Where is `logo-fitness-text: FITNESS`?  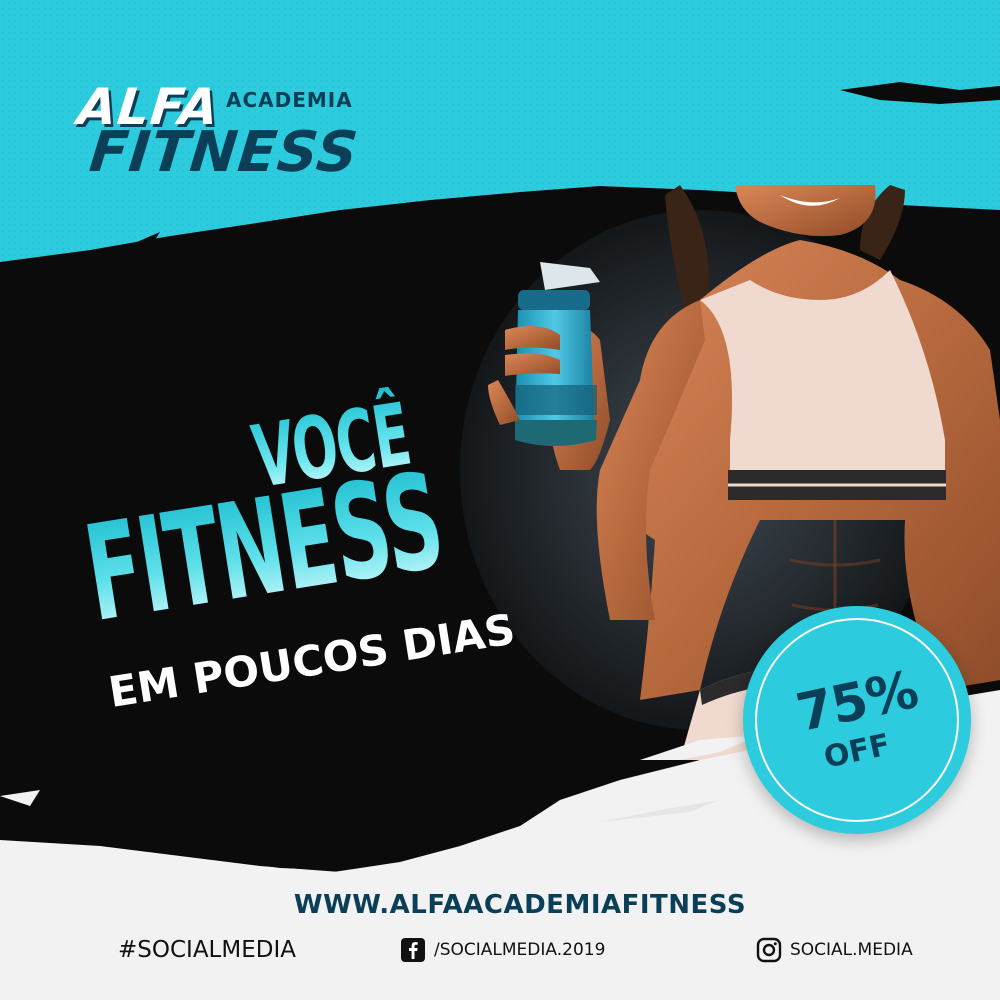 logo-fitness-text: FITNESS is located at coordinates (224, 152).